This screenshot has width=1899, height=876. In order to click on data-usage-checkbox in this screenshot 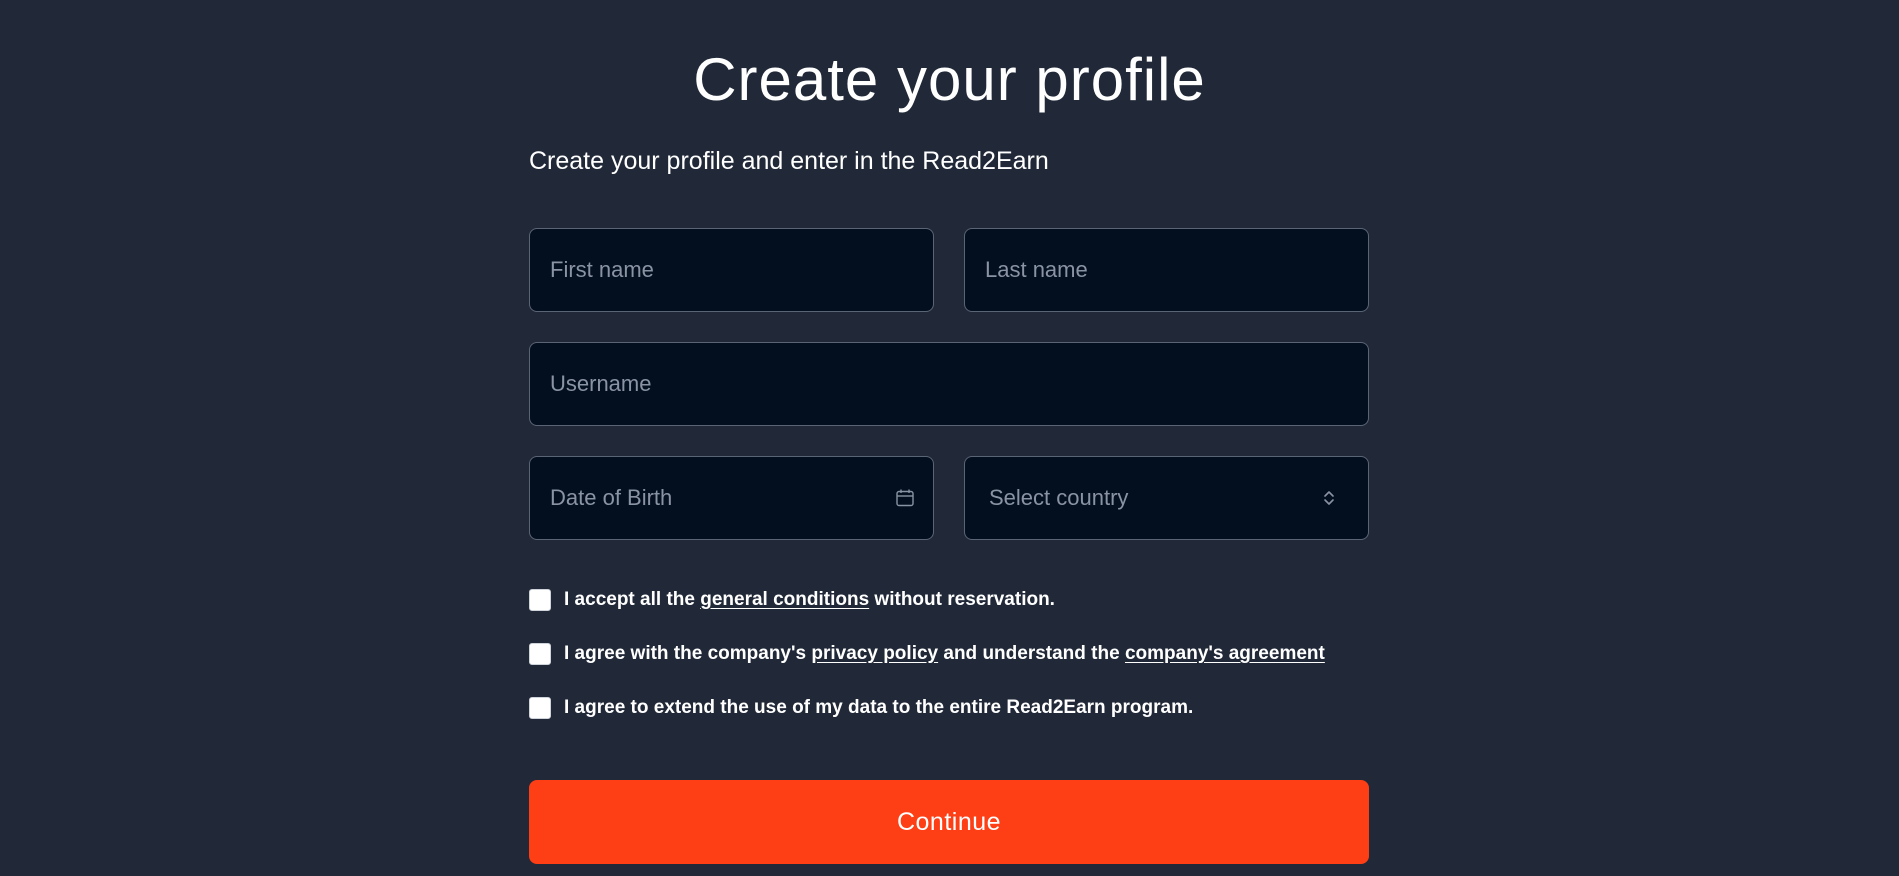, I will do `click(540, 708)`.